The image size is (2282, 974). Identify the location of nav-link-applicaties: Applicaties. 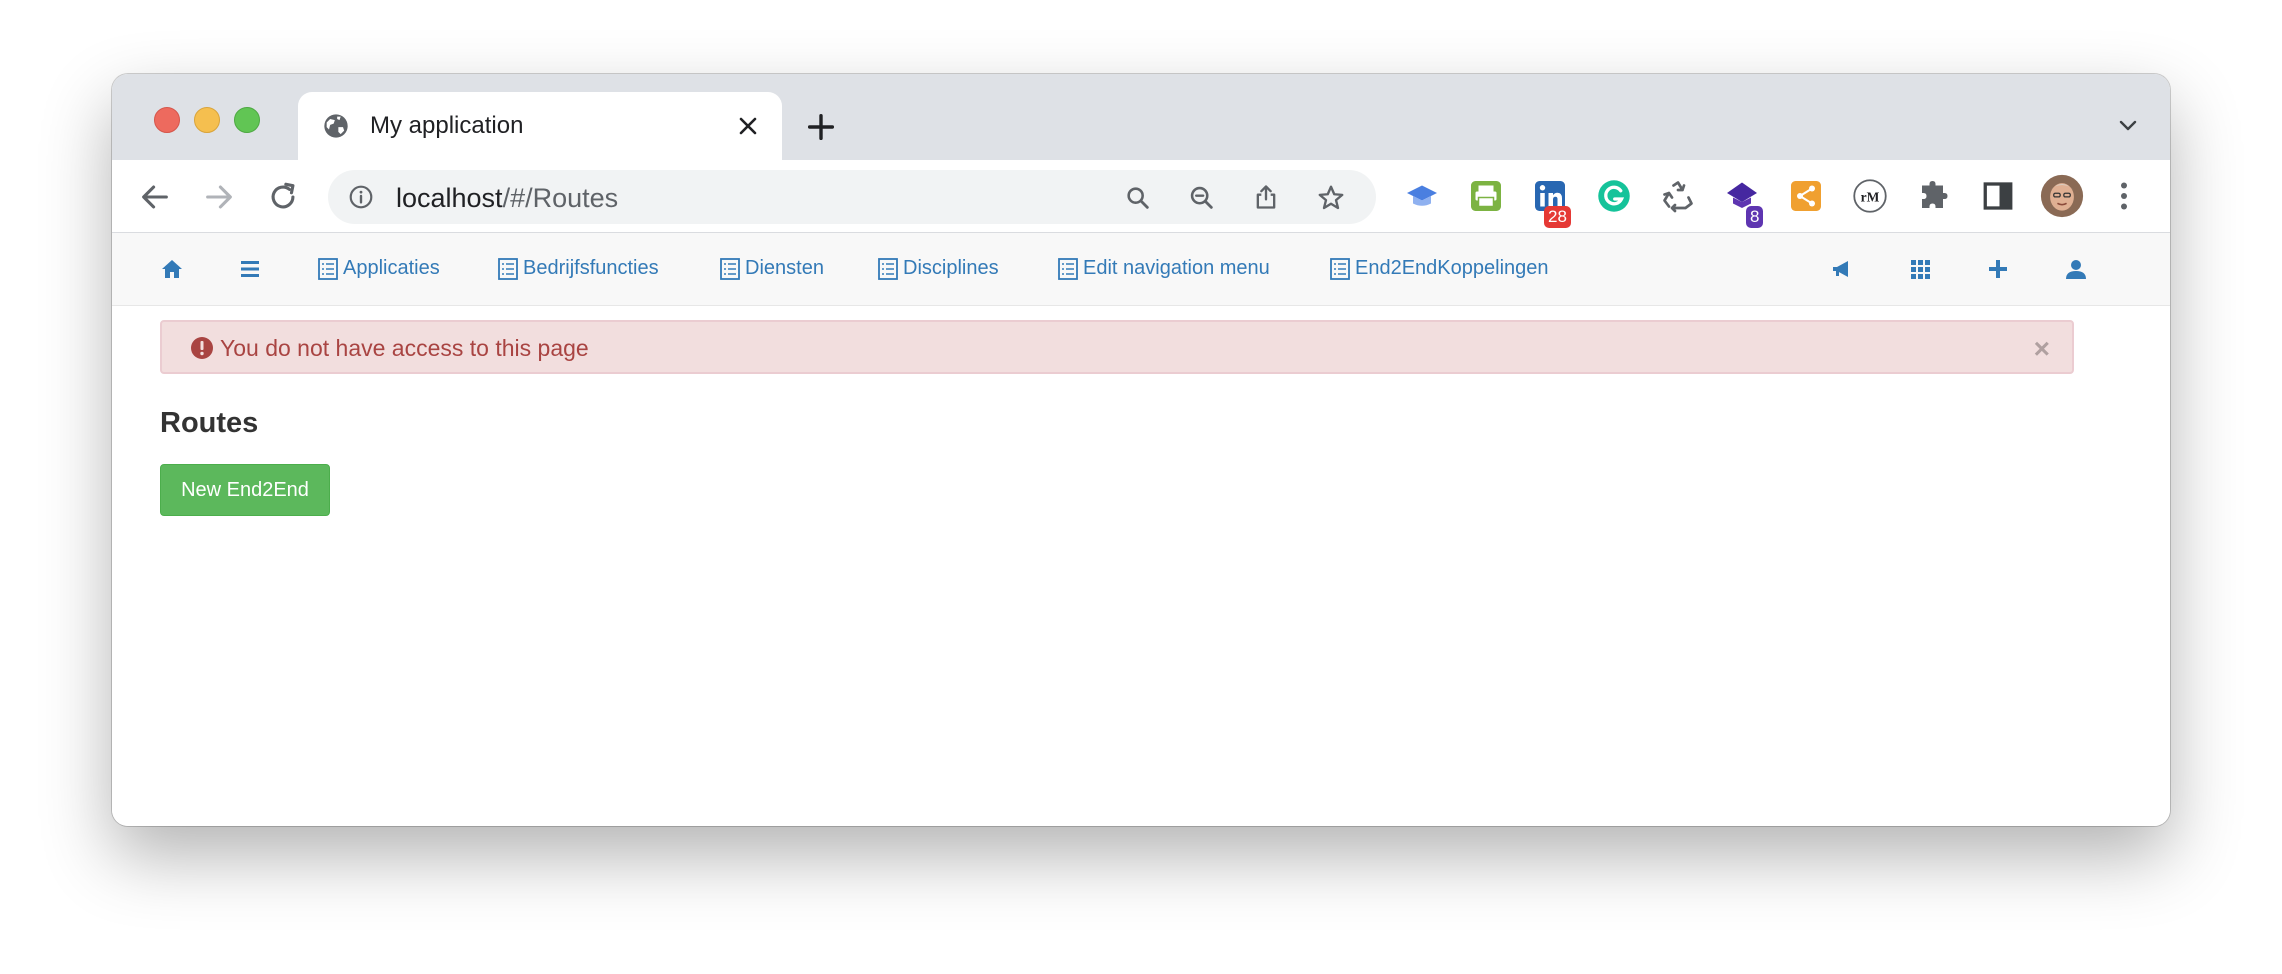
(379, 268).